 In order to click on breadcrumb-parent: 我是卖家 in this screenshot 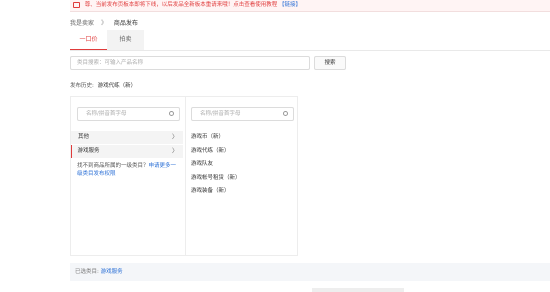, I will do `click(82, 23)`.